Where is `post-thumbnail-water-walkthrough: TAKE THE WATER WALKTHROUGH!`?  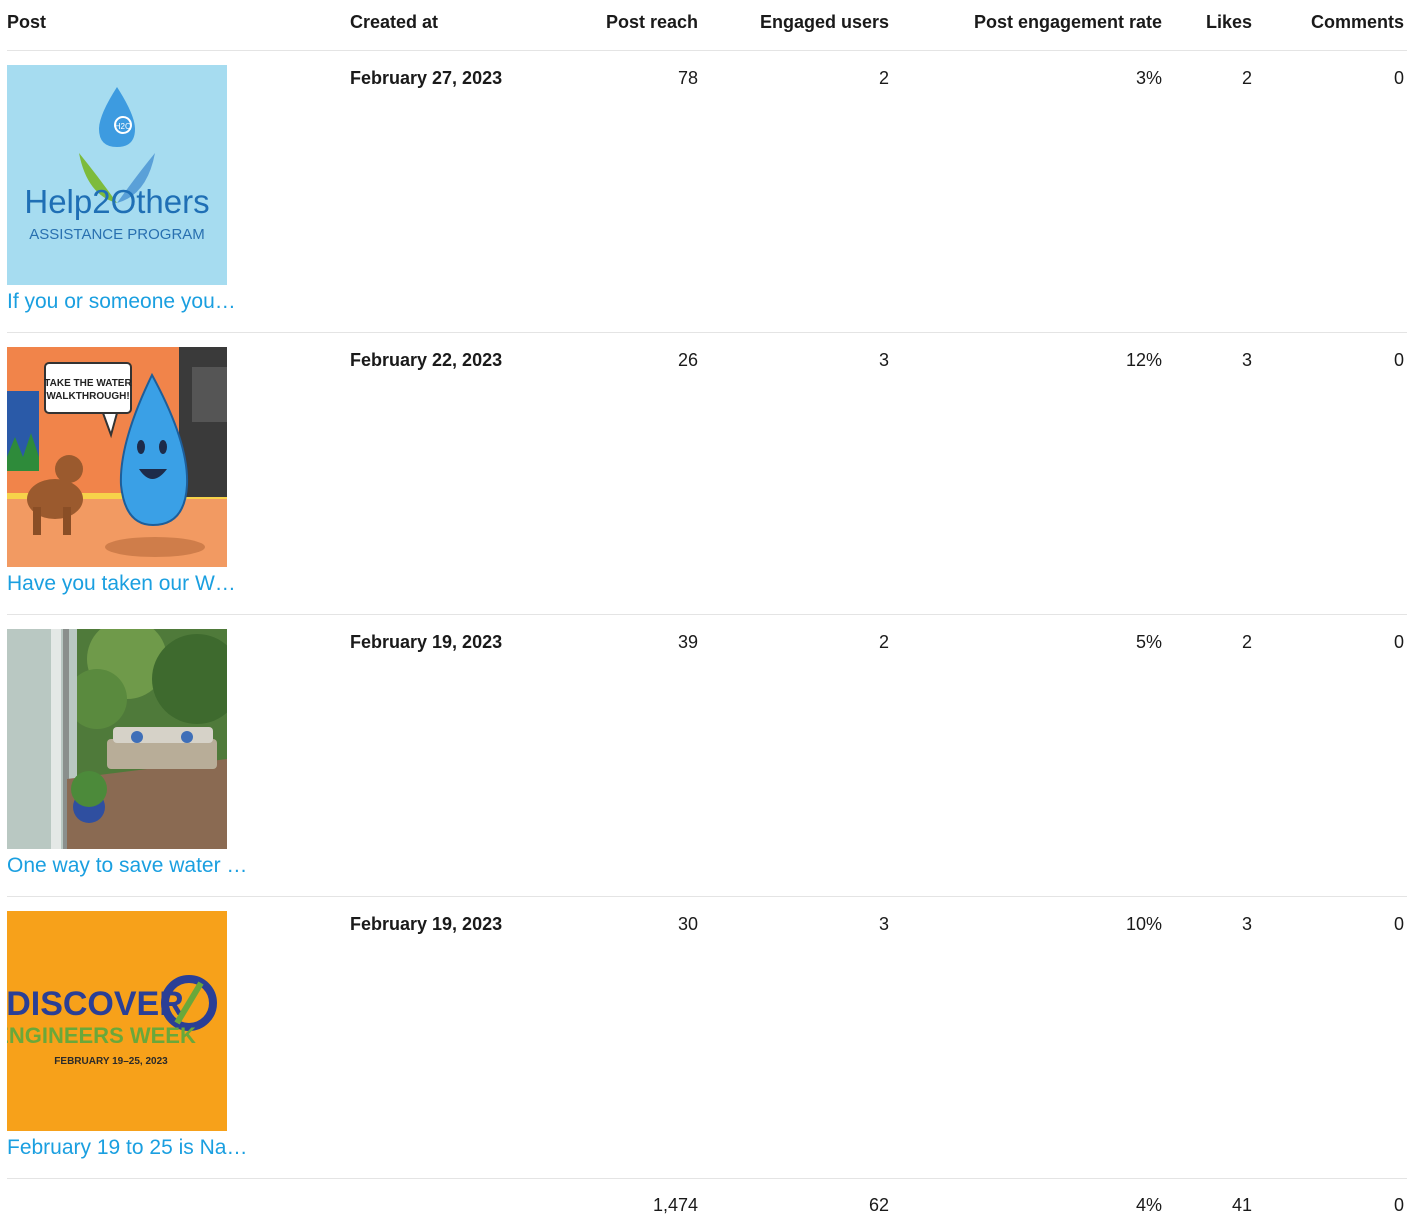
post-thumbnail-water-walkthrough: TAKE THE WATER WALKTHROUGH! is located at coordinates (117, 457).